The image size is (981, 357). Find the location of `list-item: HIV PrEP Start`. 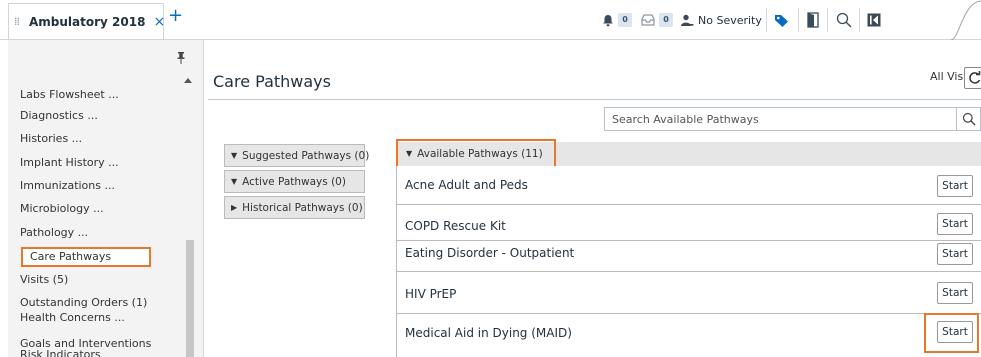

list-item: HIV PrEP Start is located at coordinates (688, 293).